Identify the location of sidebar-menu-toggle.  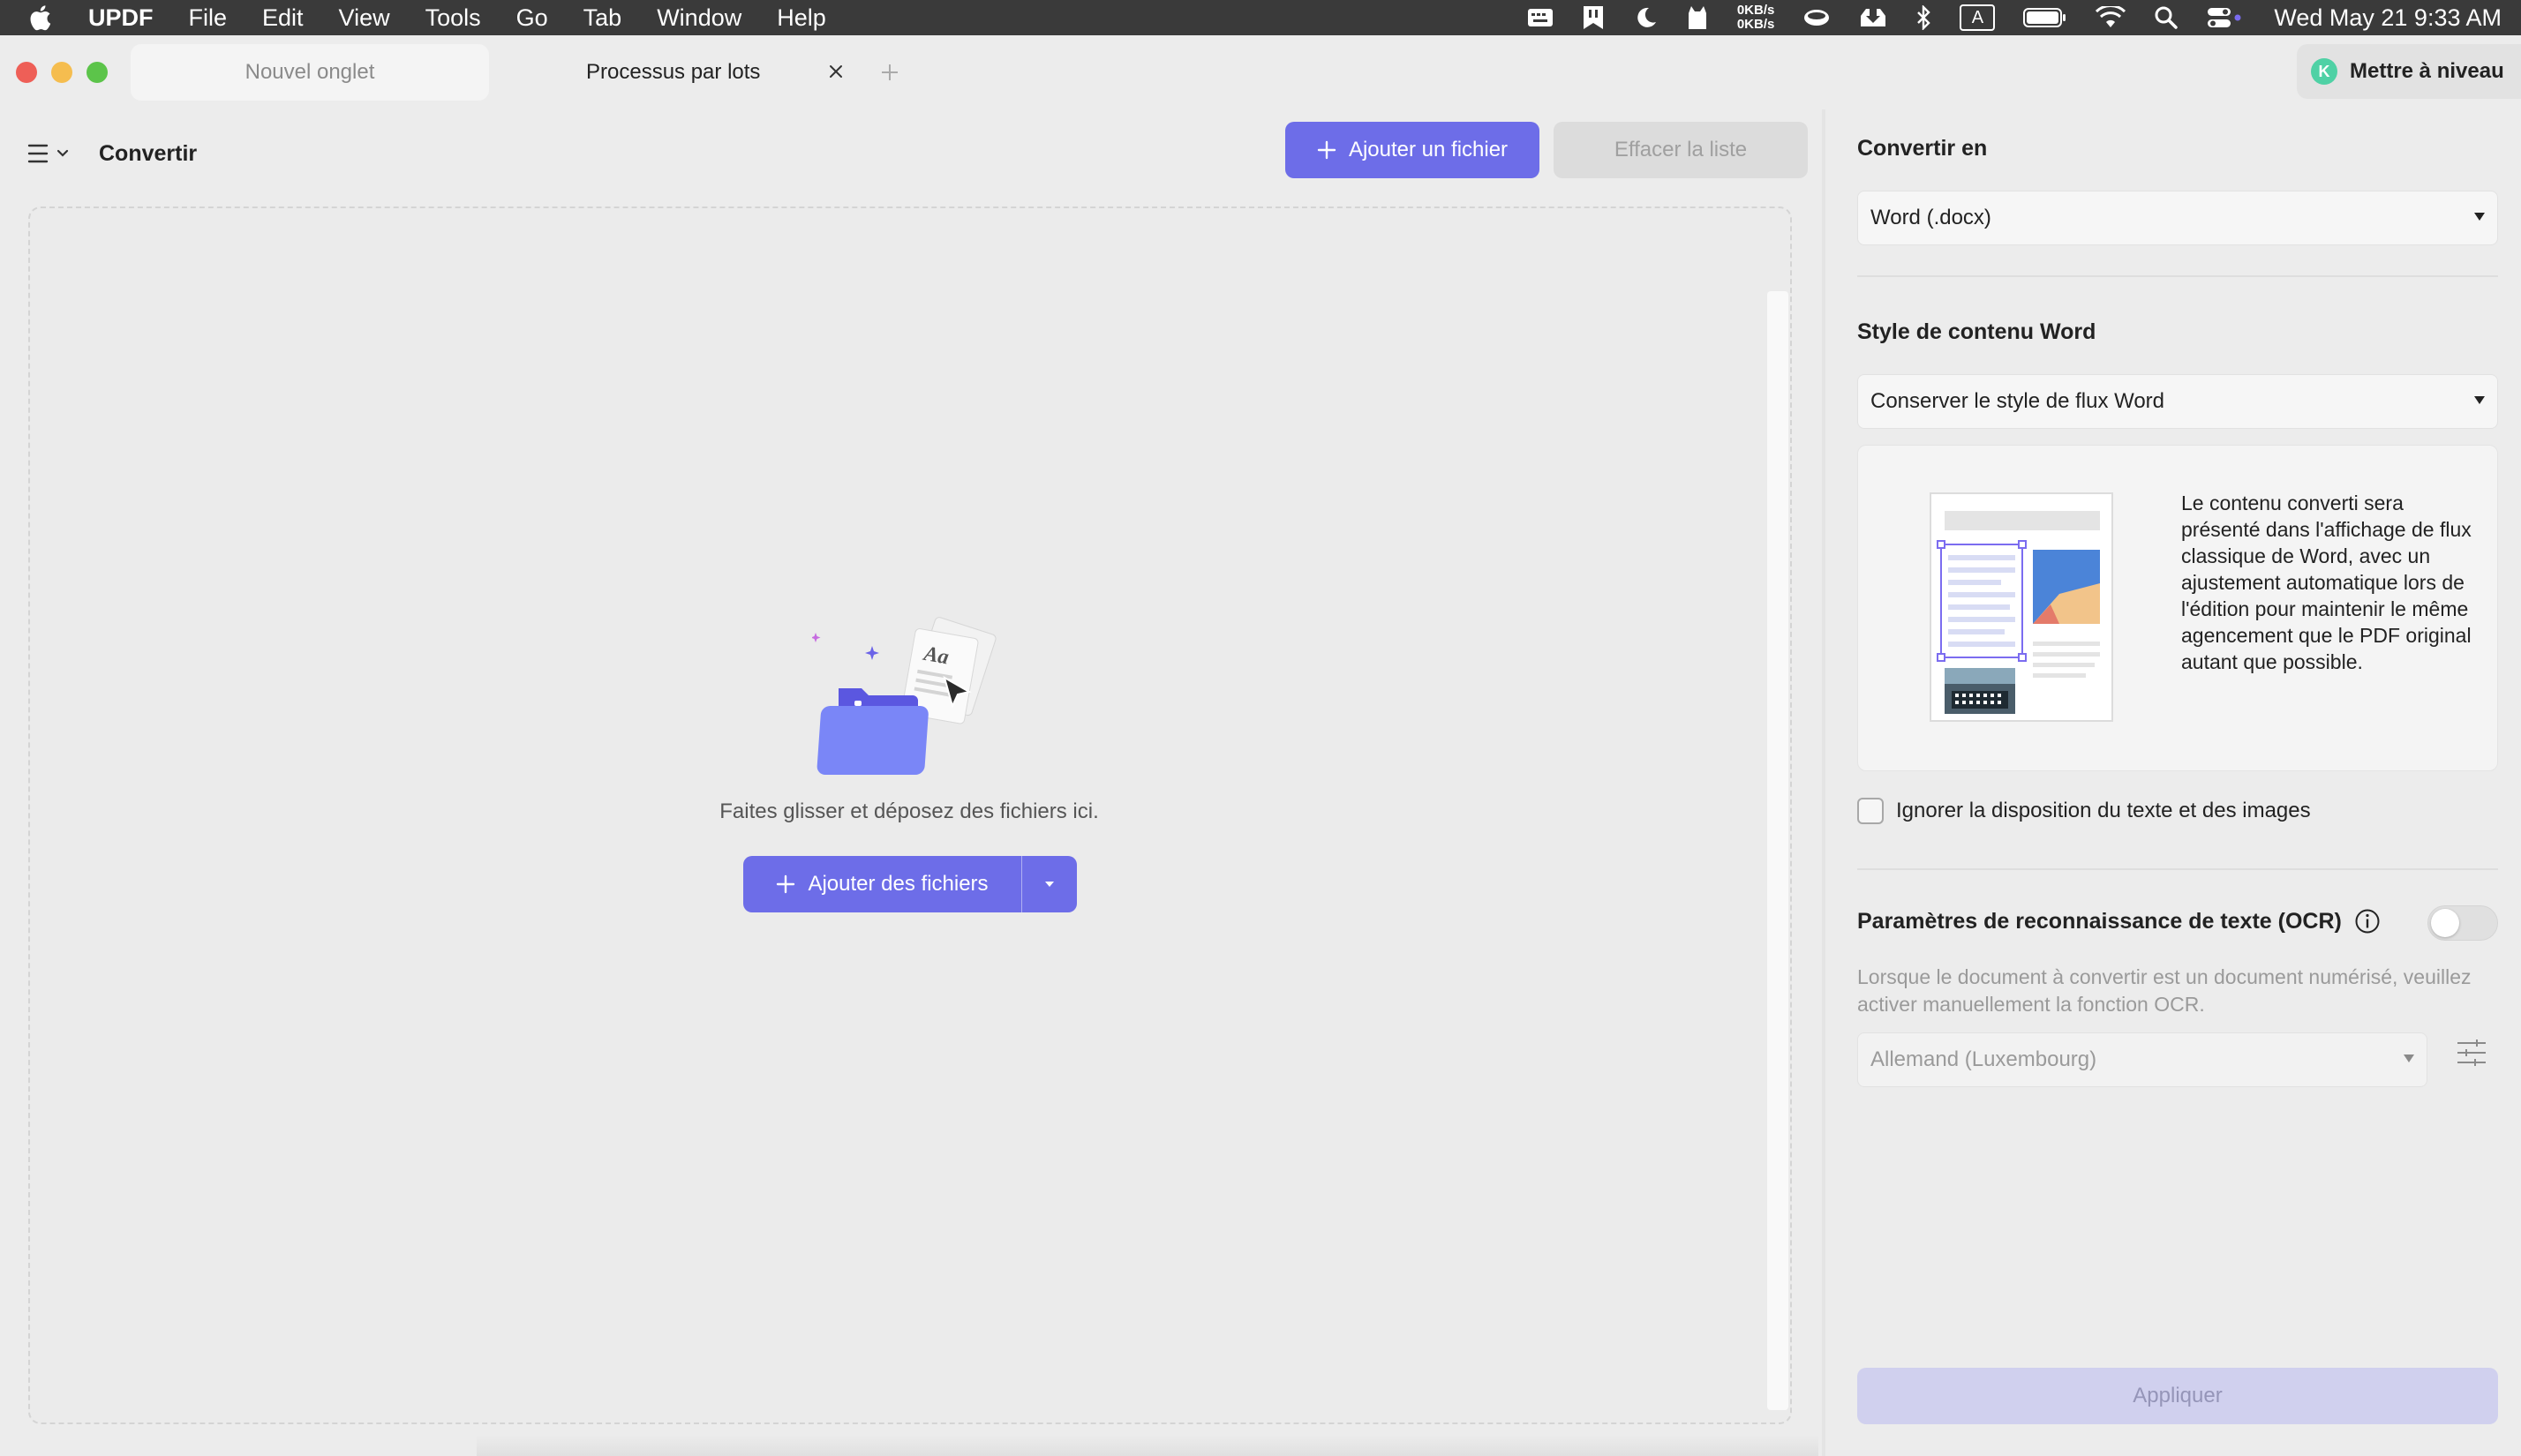
(51, 153).